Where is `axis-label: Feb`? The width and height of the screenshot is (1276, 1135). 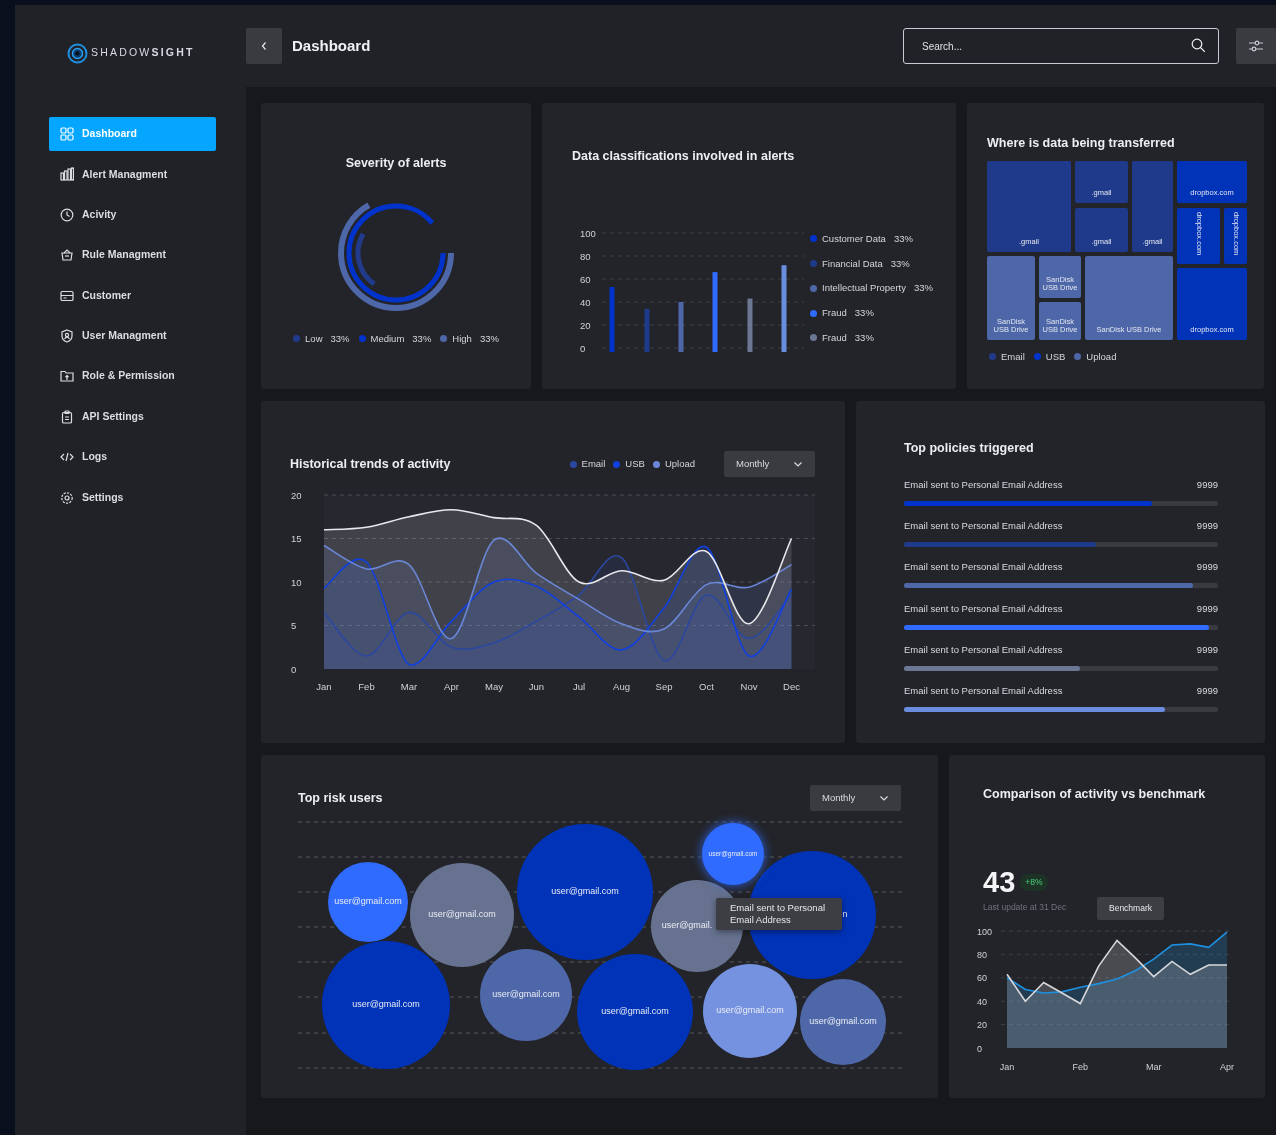 axis-label: Feb is located at coordinates (1080, 1066).